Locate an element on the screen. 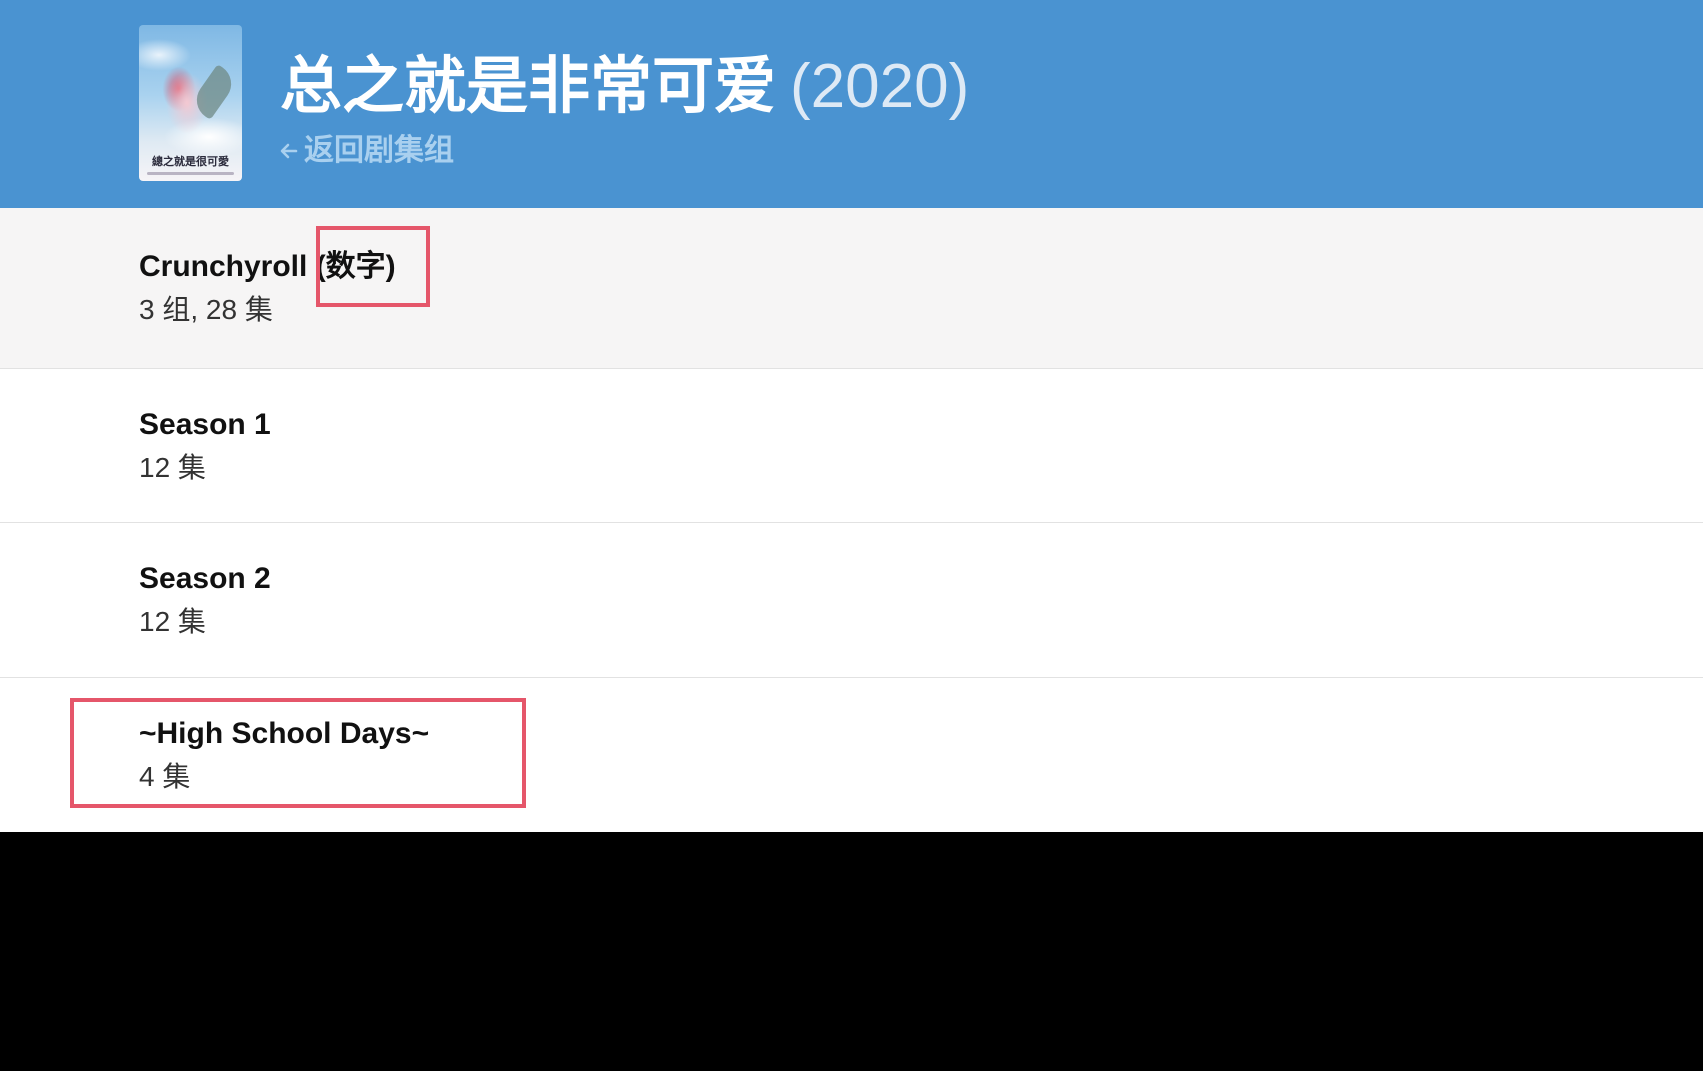  group-title: Season 2 is located at coordinates (205, 578).